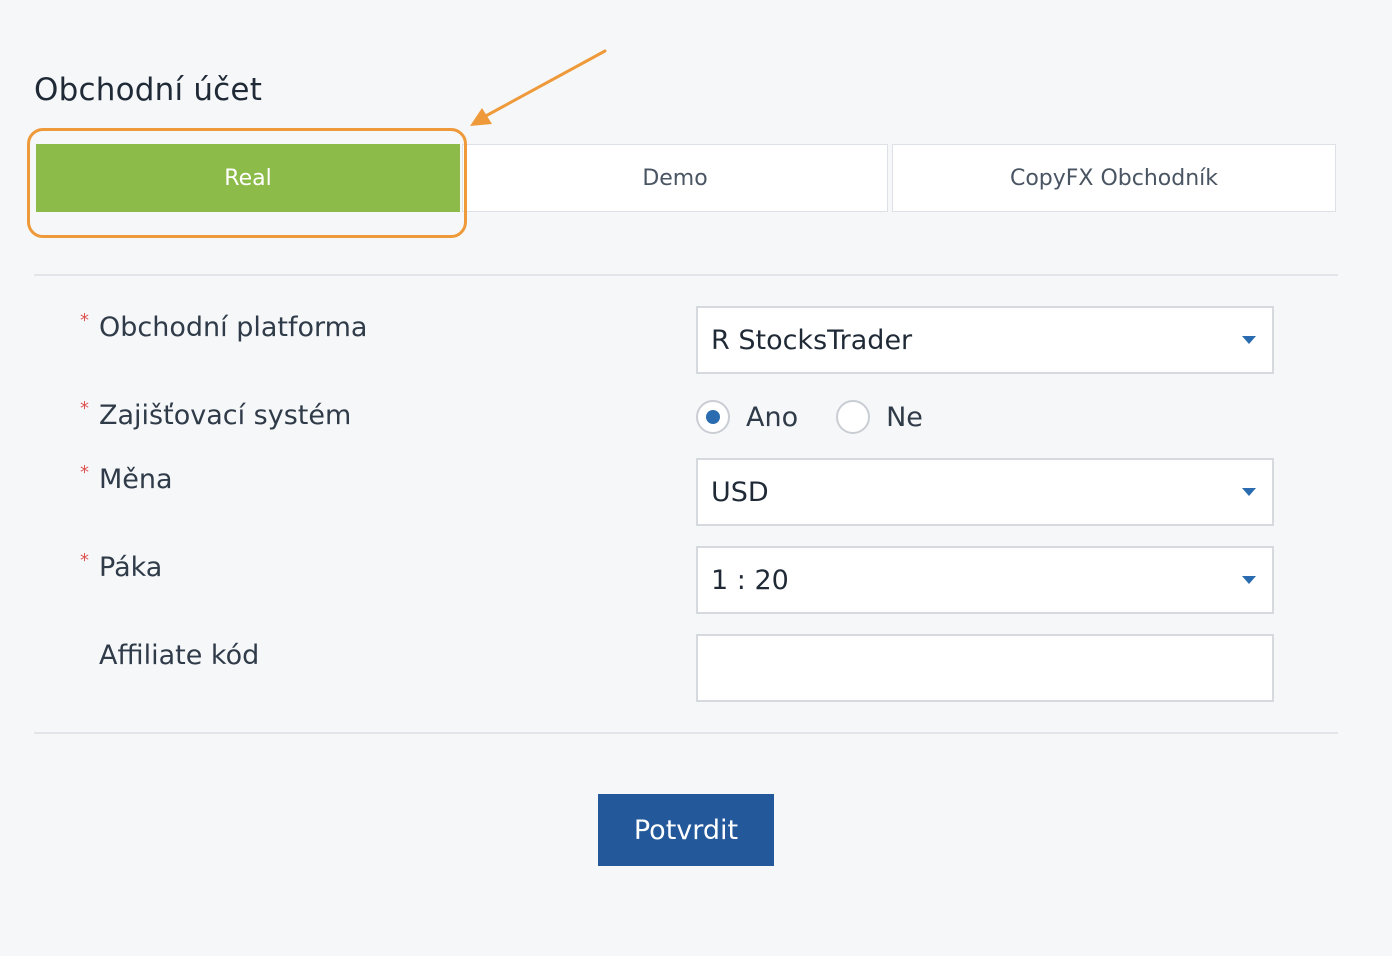 Image resolution: width=1392 pixels, height=956 pixels. I want to click on platform-label-text: Obchodní platforma, so click(233, 327).